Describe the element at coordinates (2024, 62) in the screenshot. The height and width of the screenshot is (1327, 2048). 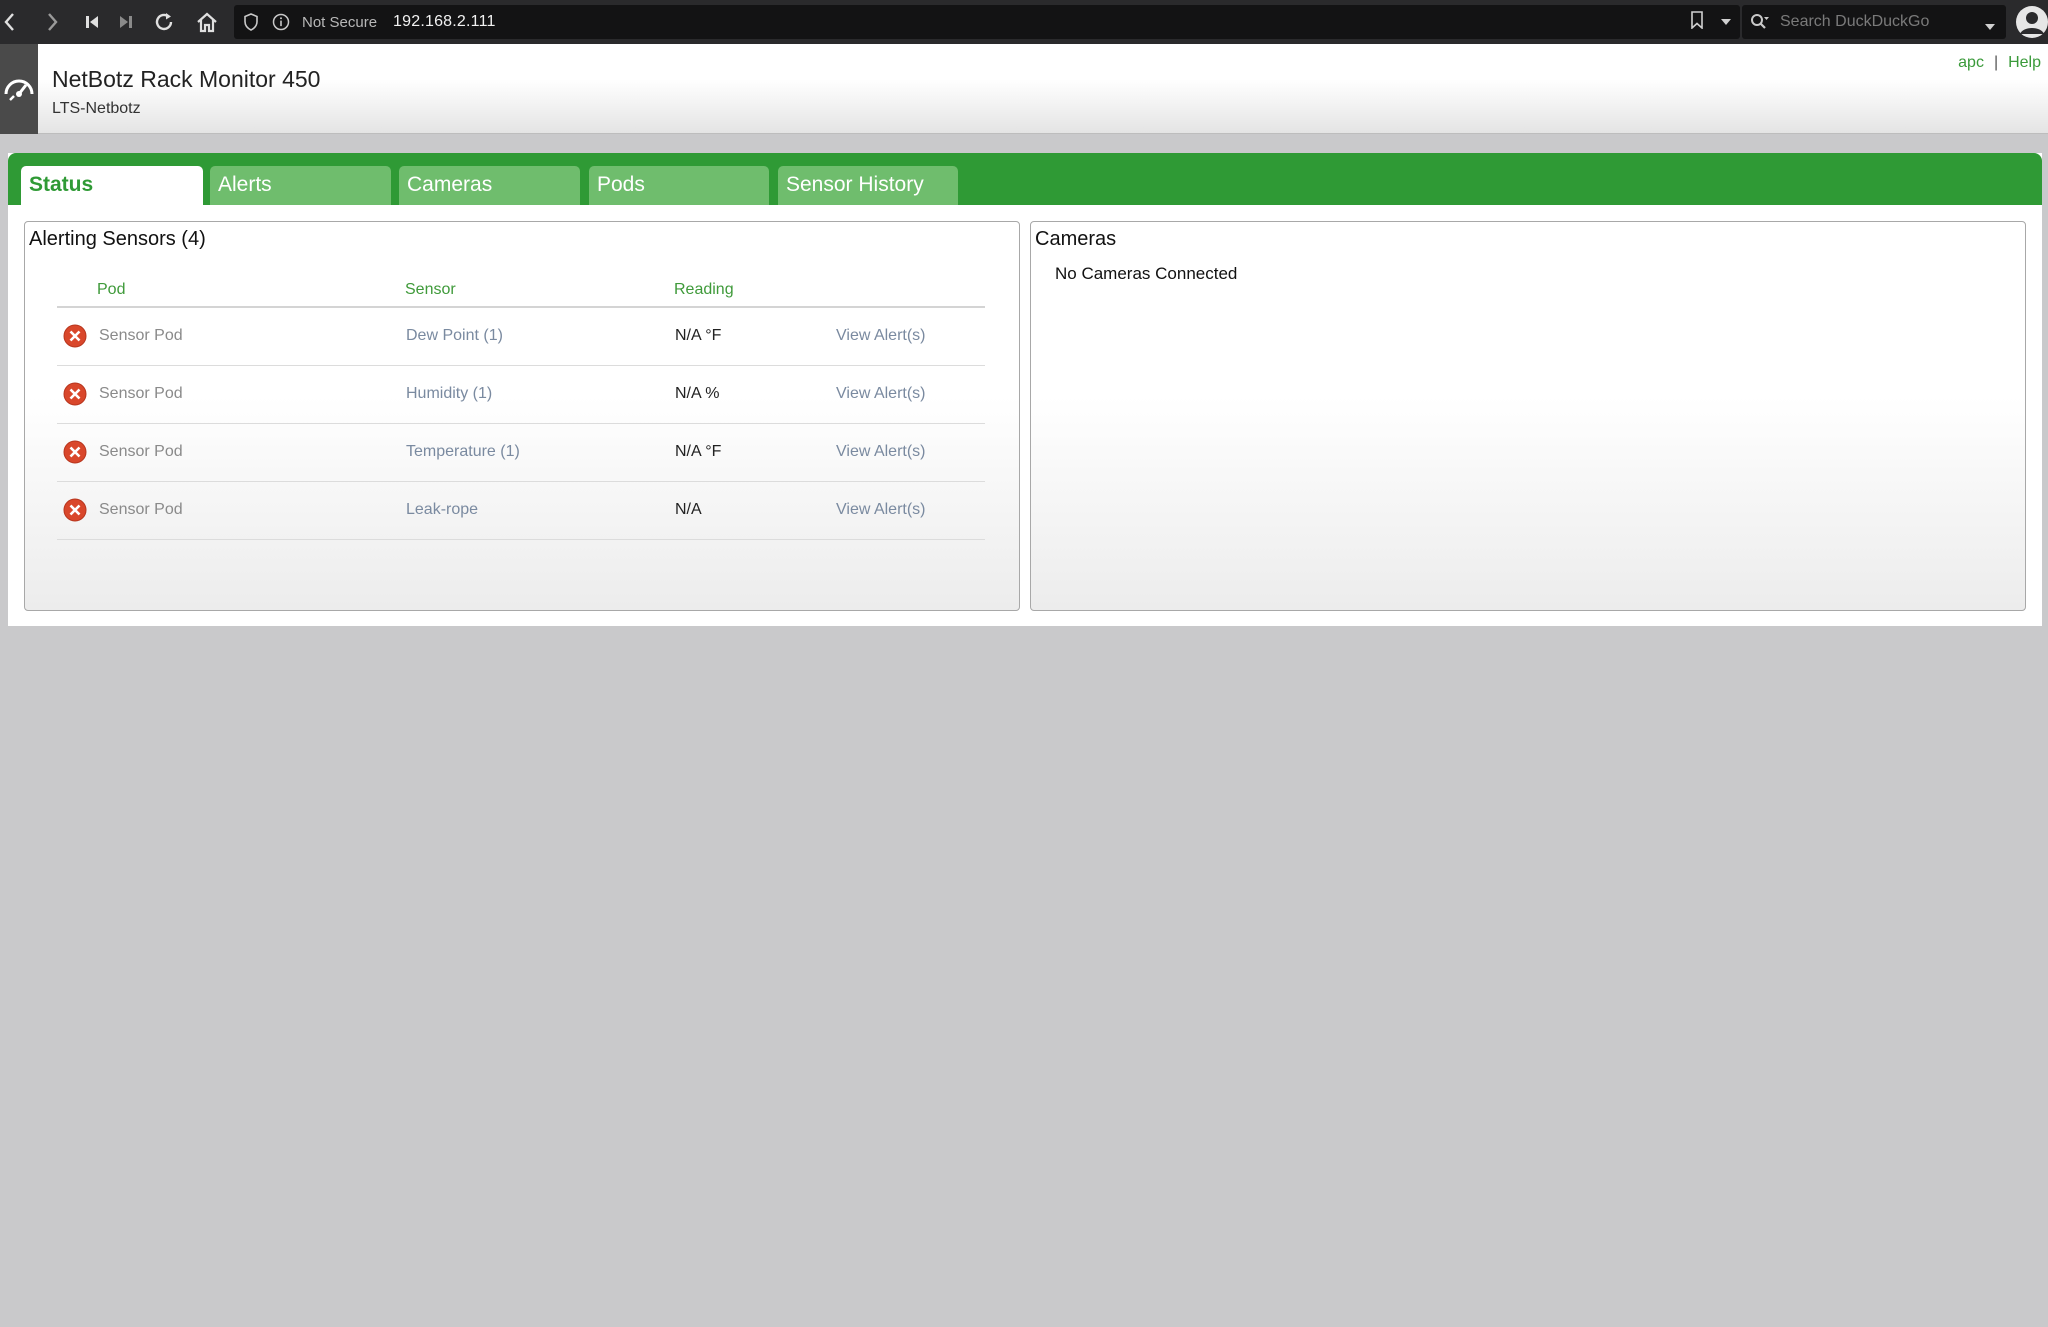
I see `help-link: Help` at that location.